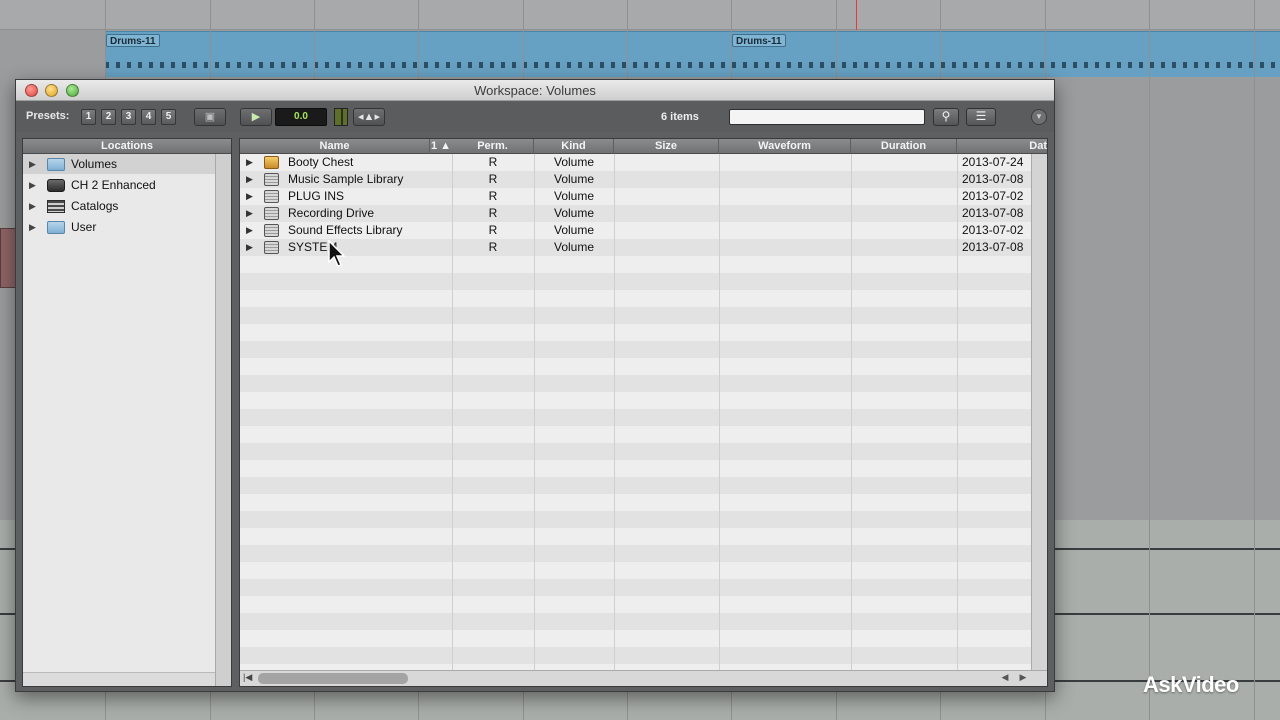  I want to click on column-header-size: Size, so click(666, 146).